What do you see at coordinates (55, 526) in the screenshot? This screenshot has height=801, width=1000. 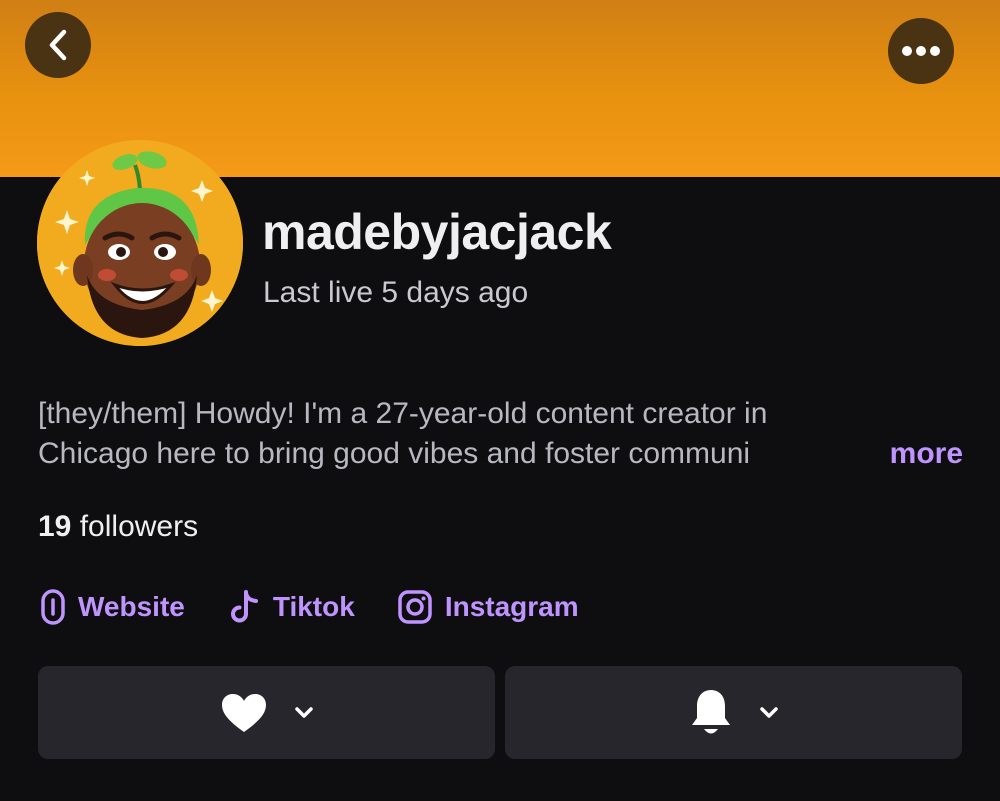 I see `followers-number: 19` at bounding box center [55, 526].